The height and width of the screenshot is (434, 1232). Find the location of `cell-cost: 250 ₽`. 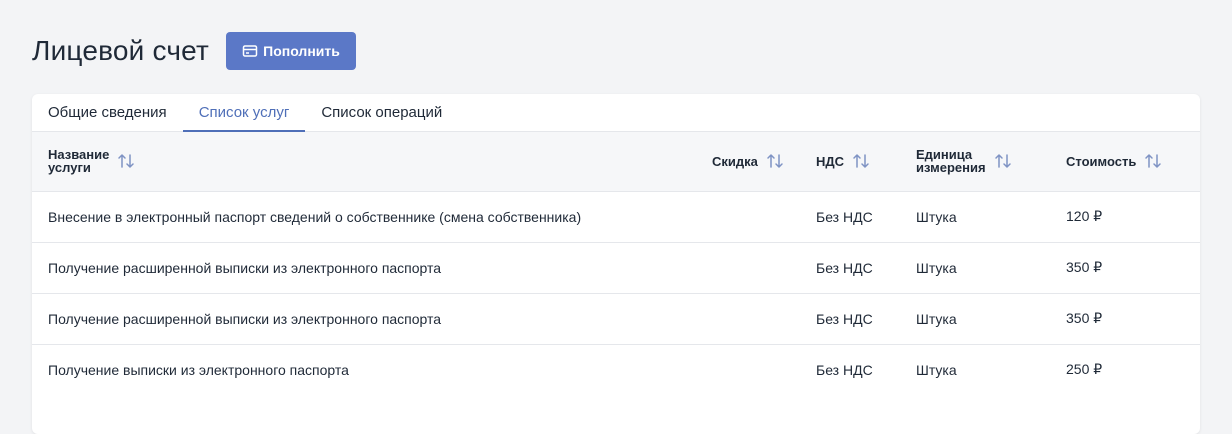

cell-cost: 250 ₽ is located at coordinates (1084, 369).